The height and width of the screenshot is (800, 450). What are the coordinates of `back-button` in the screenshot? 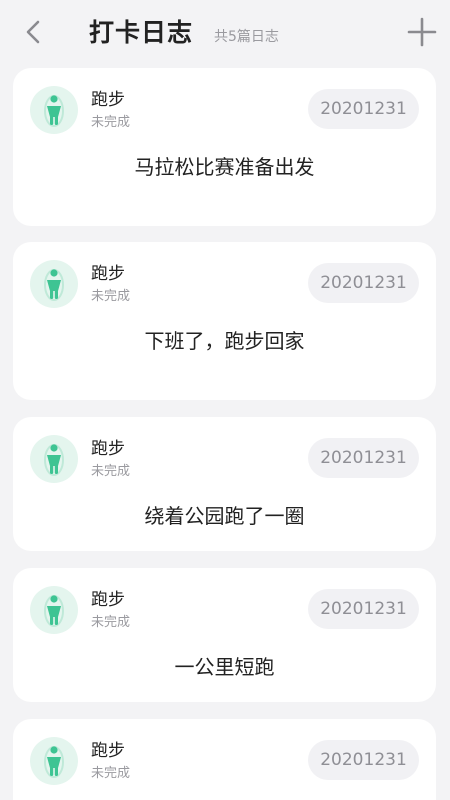 It's located at (33, 32).